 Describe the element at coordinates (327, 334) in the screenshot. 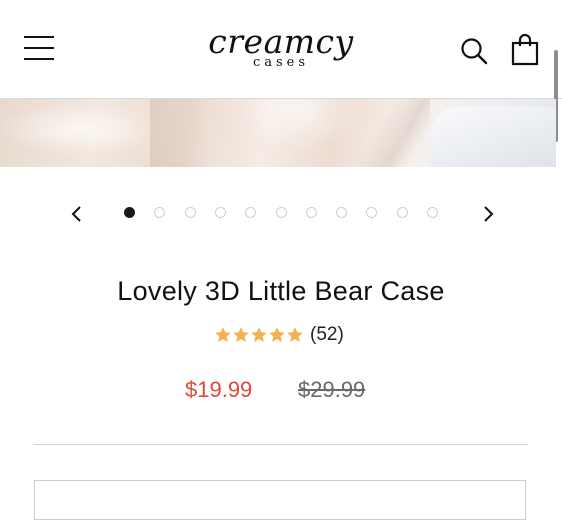

I see `review-count: (52)` at that location.